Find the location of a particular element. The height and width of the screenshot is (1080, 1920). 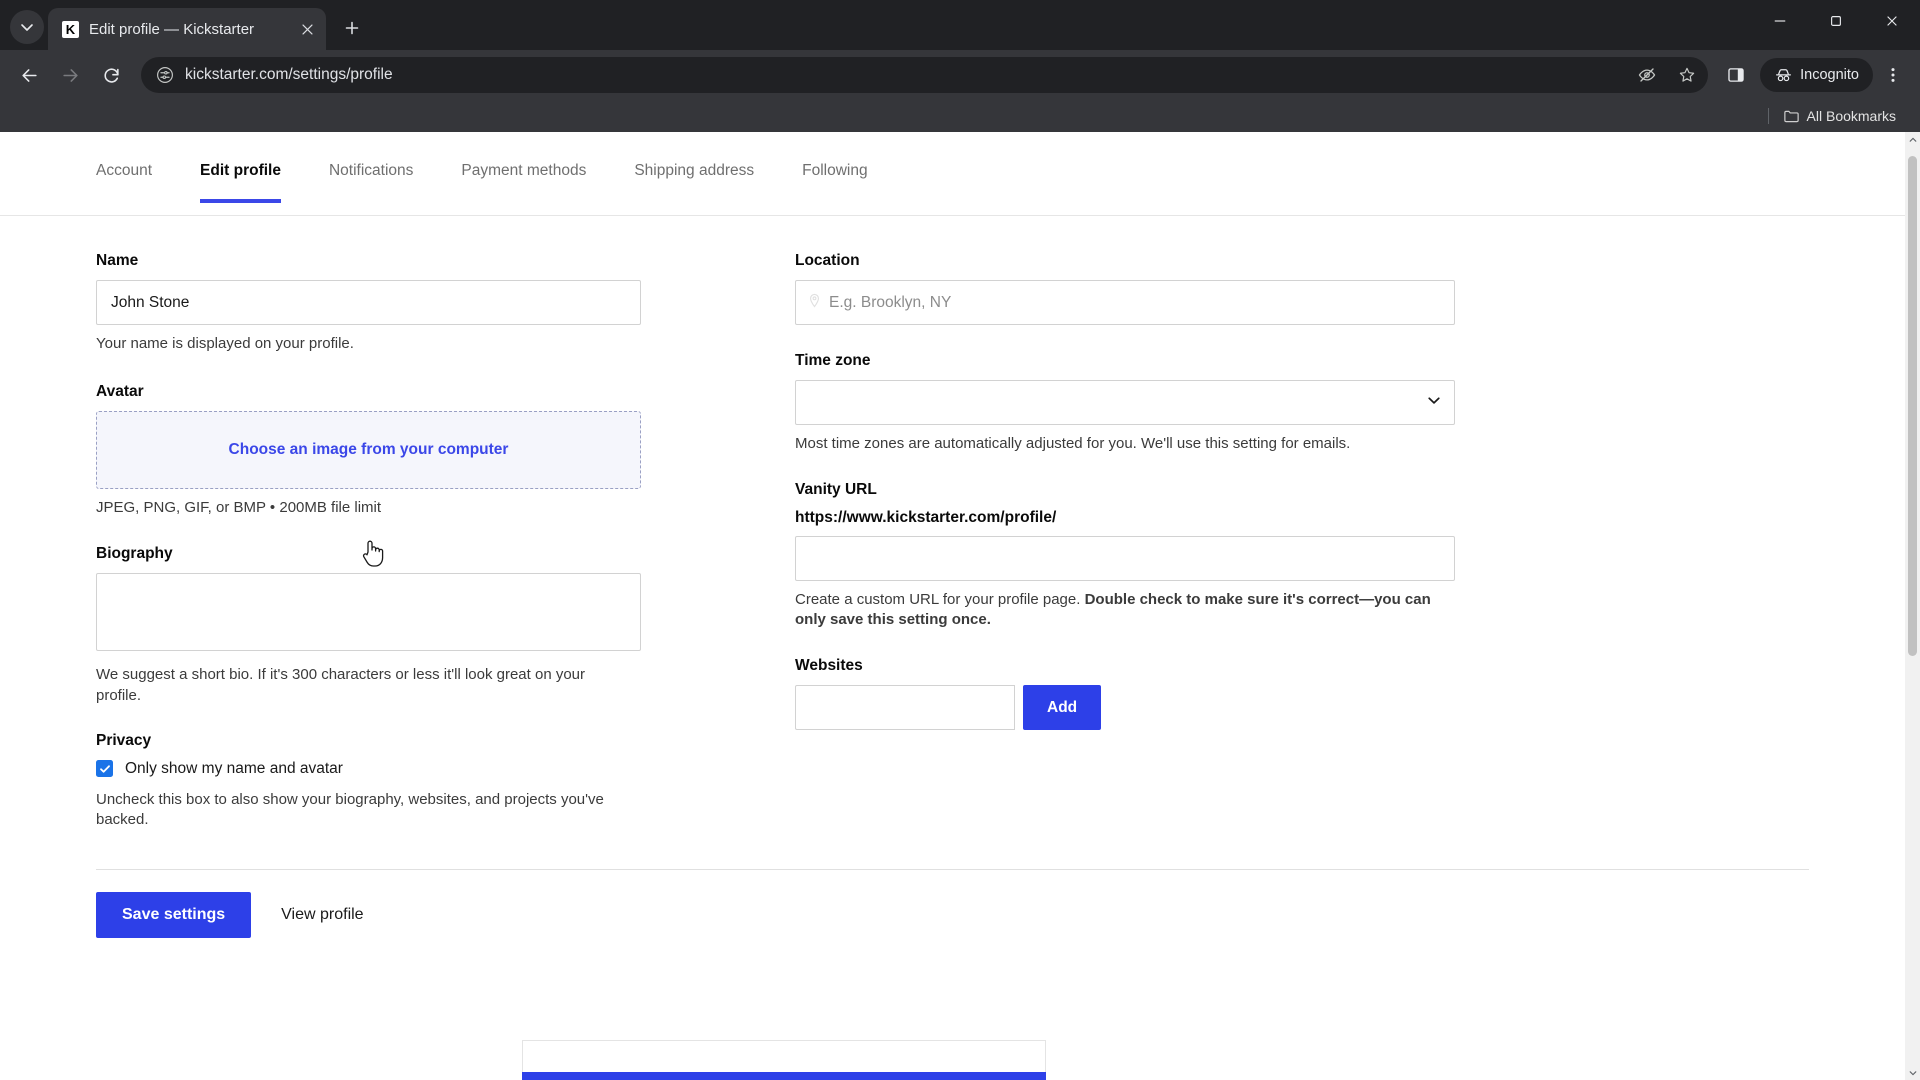

page-scrollbar is located at coordinates (1912, 606).